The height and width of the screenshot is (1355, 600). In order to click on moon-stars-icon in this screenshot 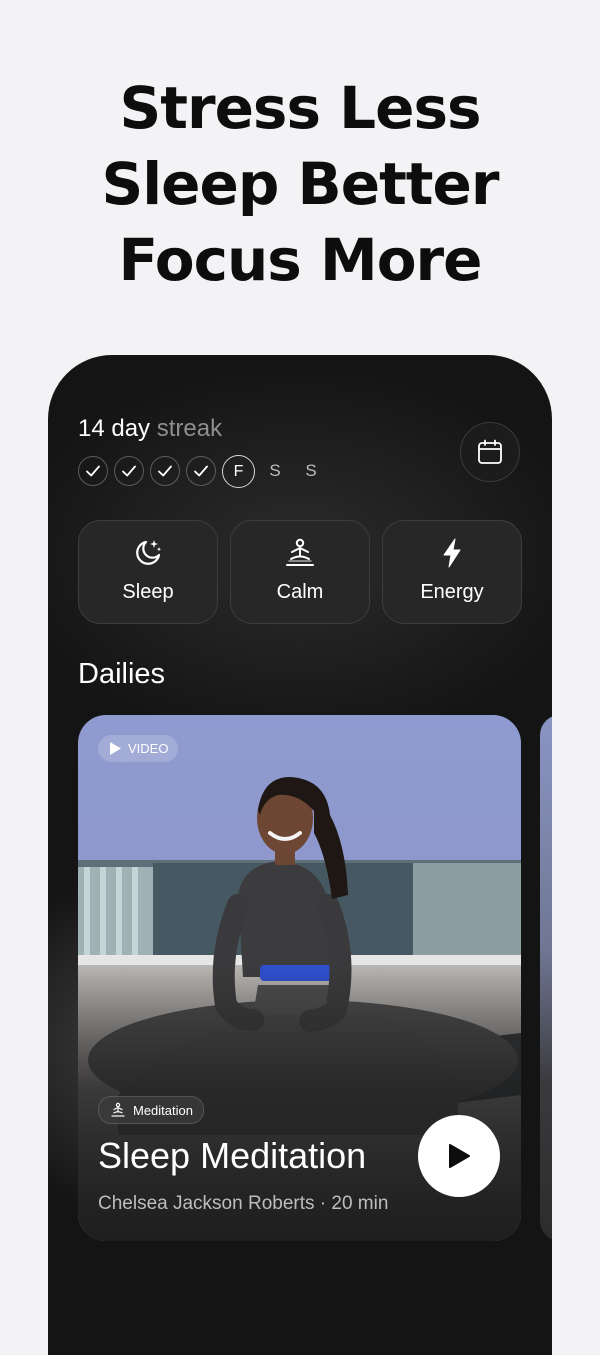, I will do `click(149, 552)`.